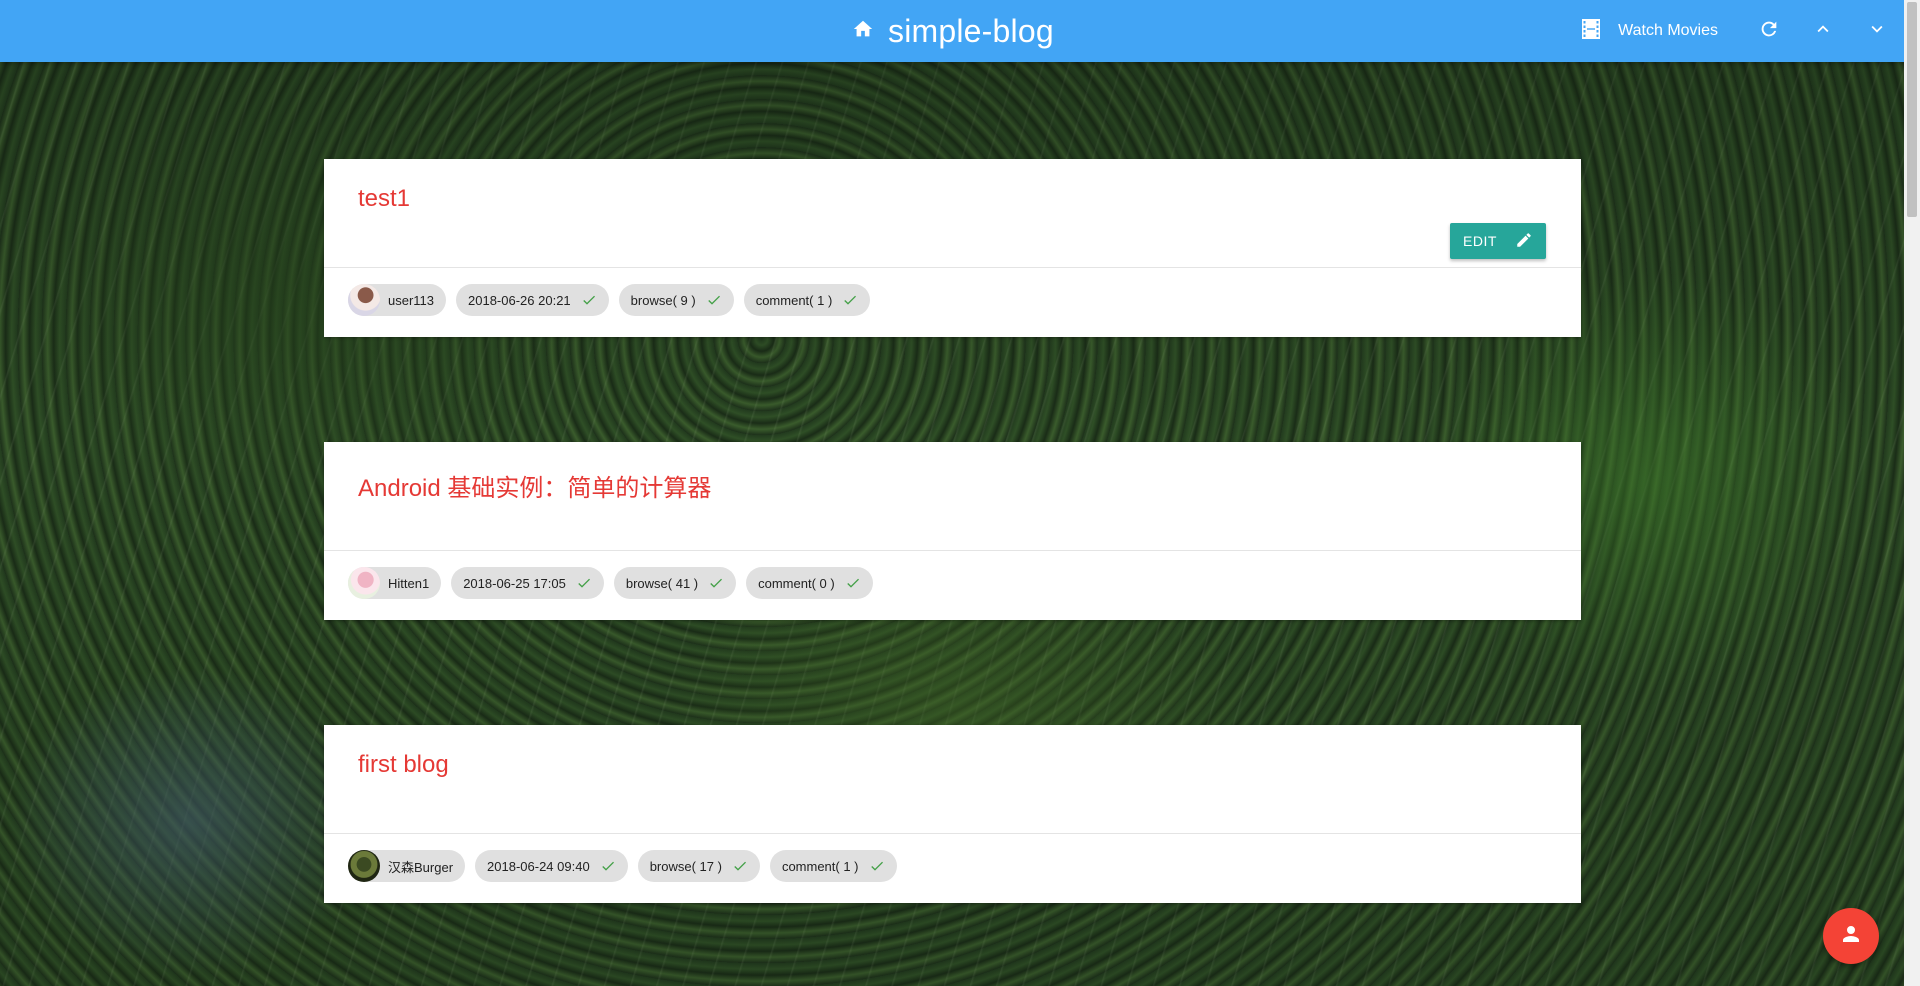 This screenshot has width=1920, height=986. I want to click on date-chip: 2018-06-26 20:21, so click(532, 300).